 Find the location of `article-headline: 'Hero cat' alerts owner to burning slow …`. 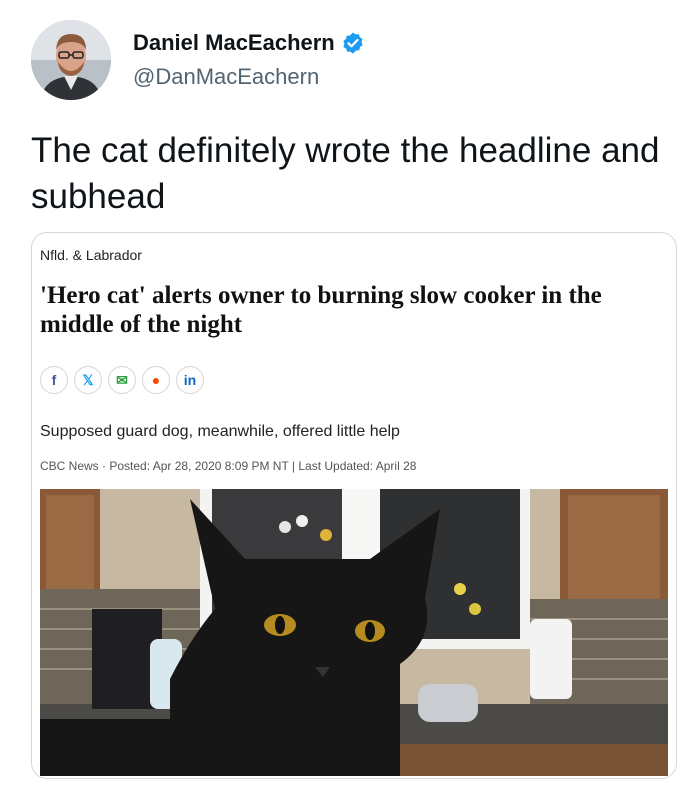

article-headline: 'Hero cat' alerts owner to burning slow … is located at coordinates (321, 310).